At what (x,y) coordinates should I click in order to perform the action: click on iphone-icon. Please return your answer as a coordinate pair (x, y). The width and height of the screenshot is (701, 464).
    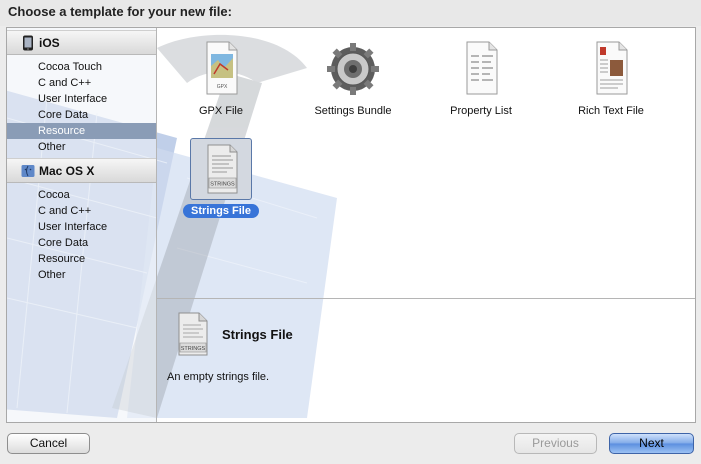
    Looking at the image, I should click on (28, 43).